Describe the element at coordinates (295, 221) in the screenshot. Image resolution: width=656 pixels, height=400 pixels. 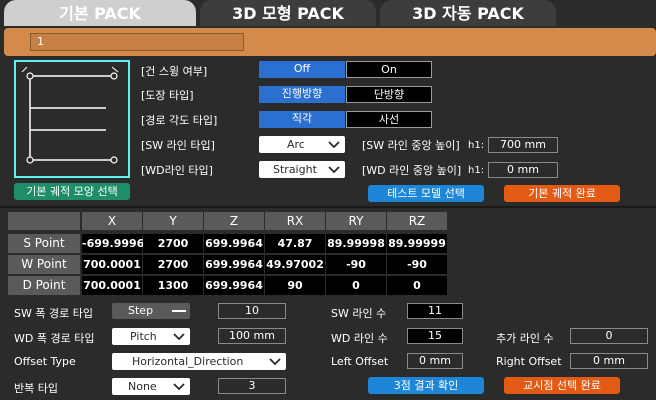
I see `col-header-rx: RX` at that location.